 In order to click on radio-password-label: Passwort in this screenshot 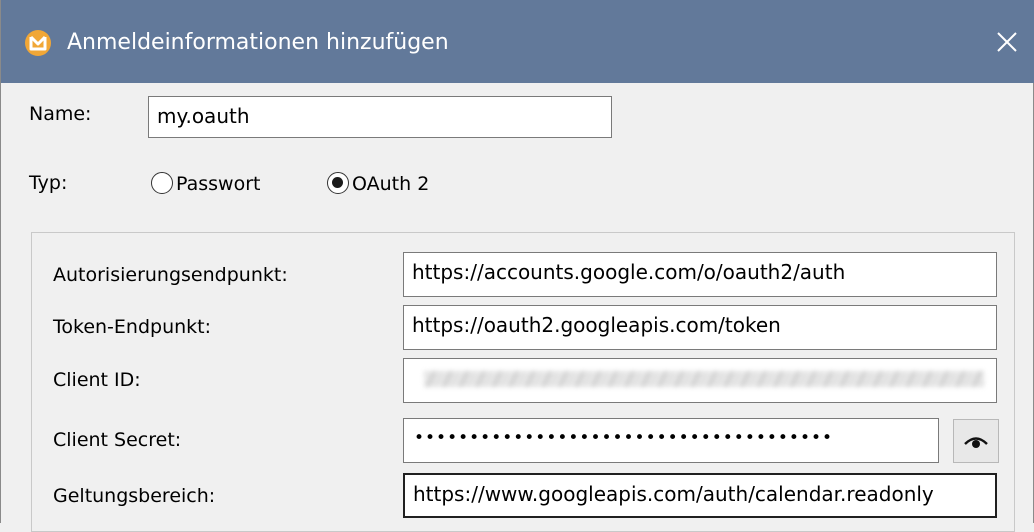, I will do `click(218, 184)`.